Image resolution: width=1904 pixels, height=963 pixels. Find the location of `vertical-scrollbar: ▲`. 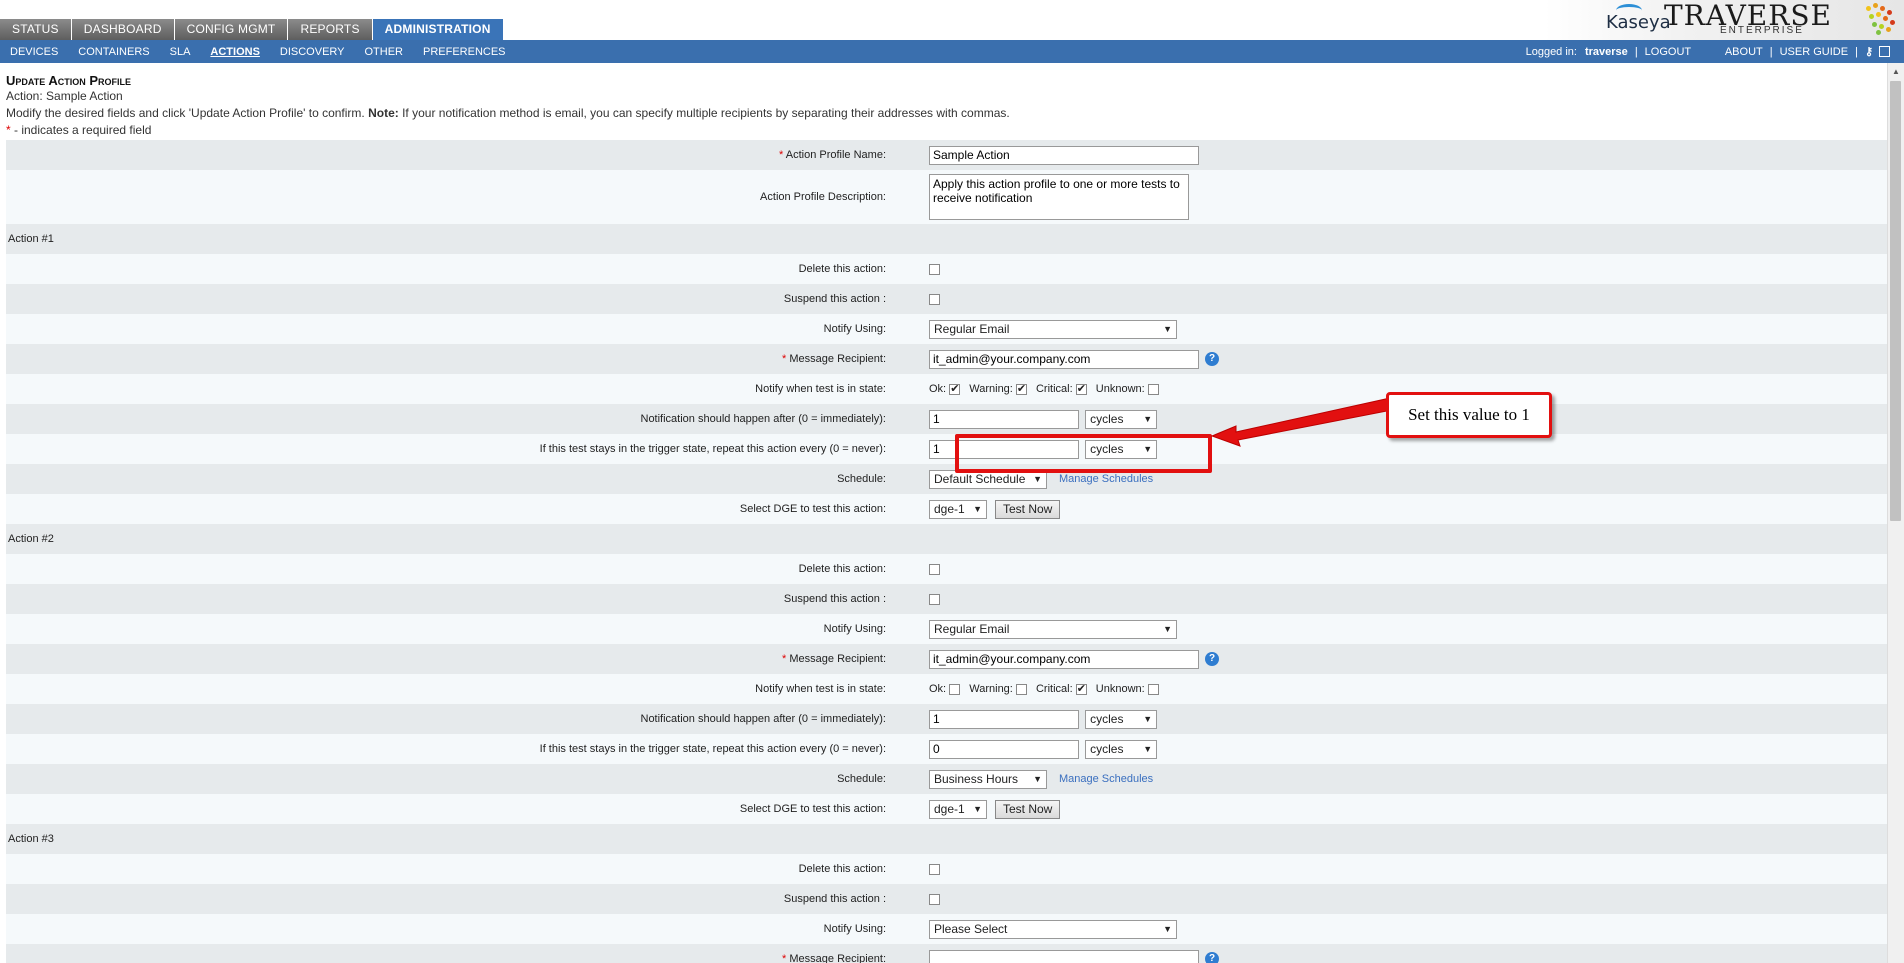

vertical-scrollbar: ▲ is located at coordinates (1895, 513).